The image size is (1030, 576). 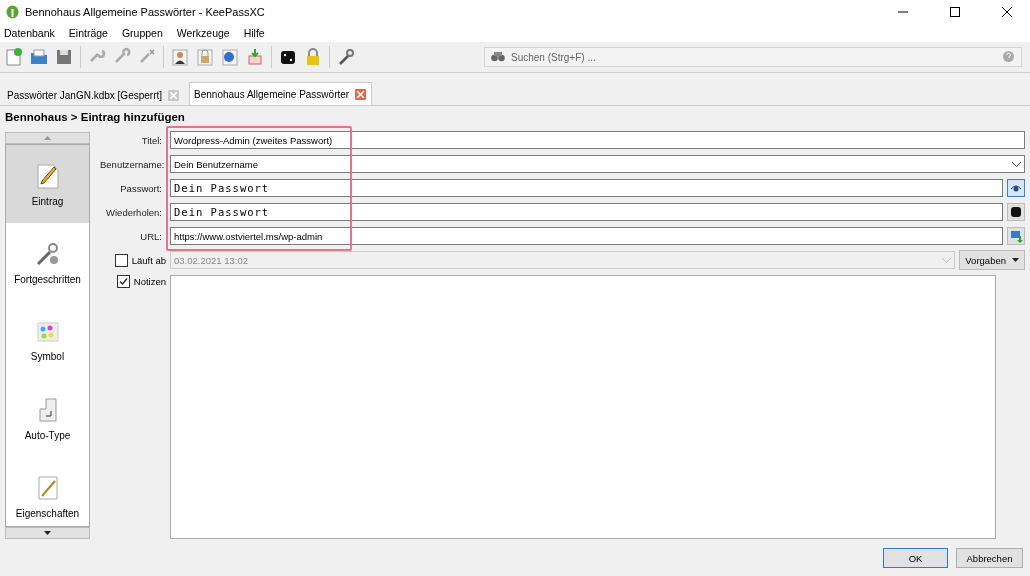 I want to click on binoculars-icon, so click(x=498, y=56).